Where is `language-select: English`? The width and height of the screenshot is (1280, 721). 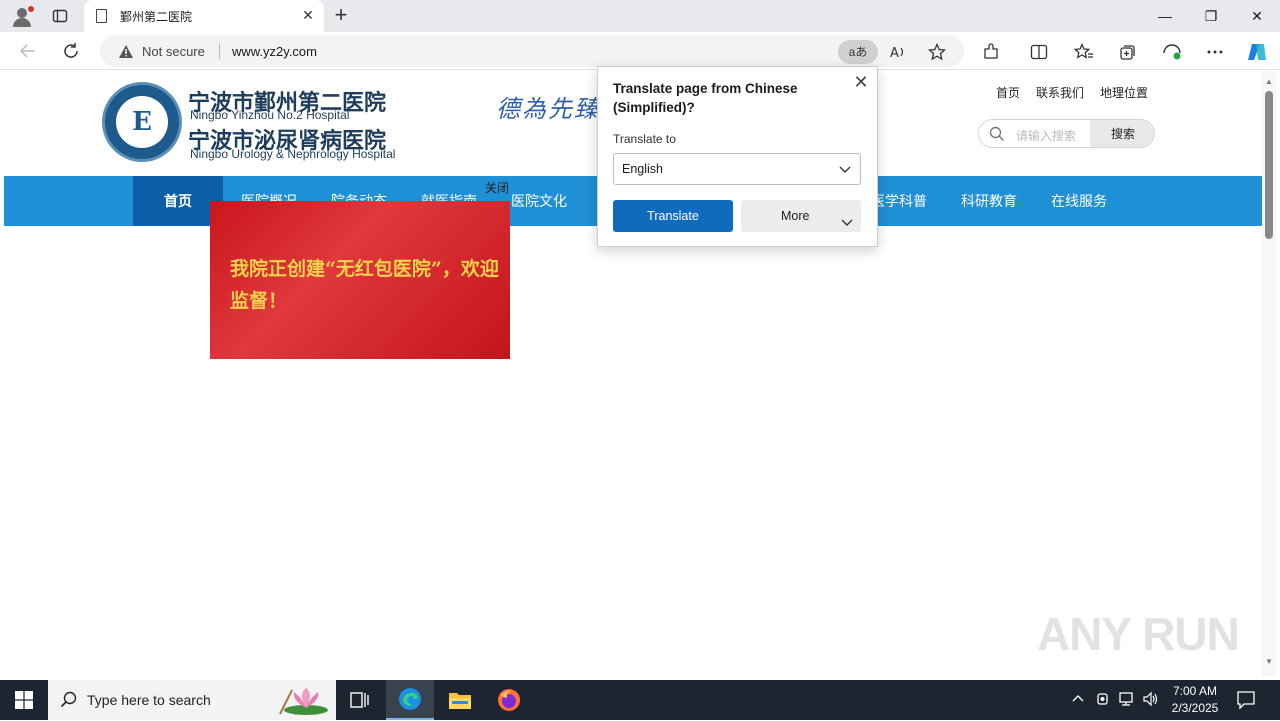 language-select: English is located at coordinates (737, 169).